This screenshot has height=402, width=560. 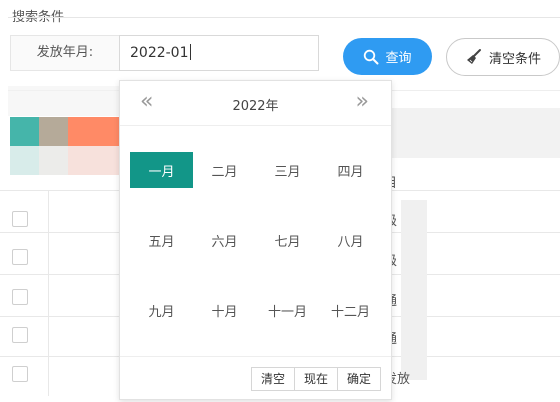 I want to click on month-feb: 二月, so click(x=224, y=170).